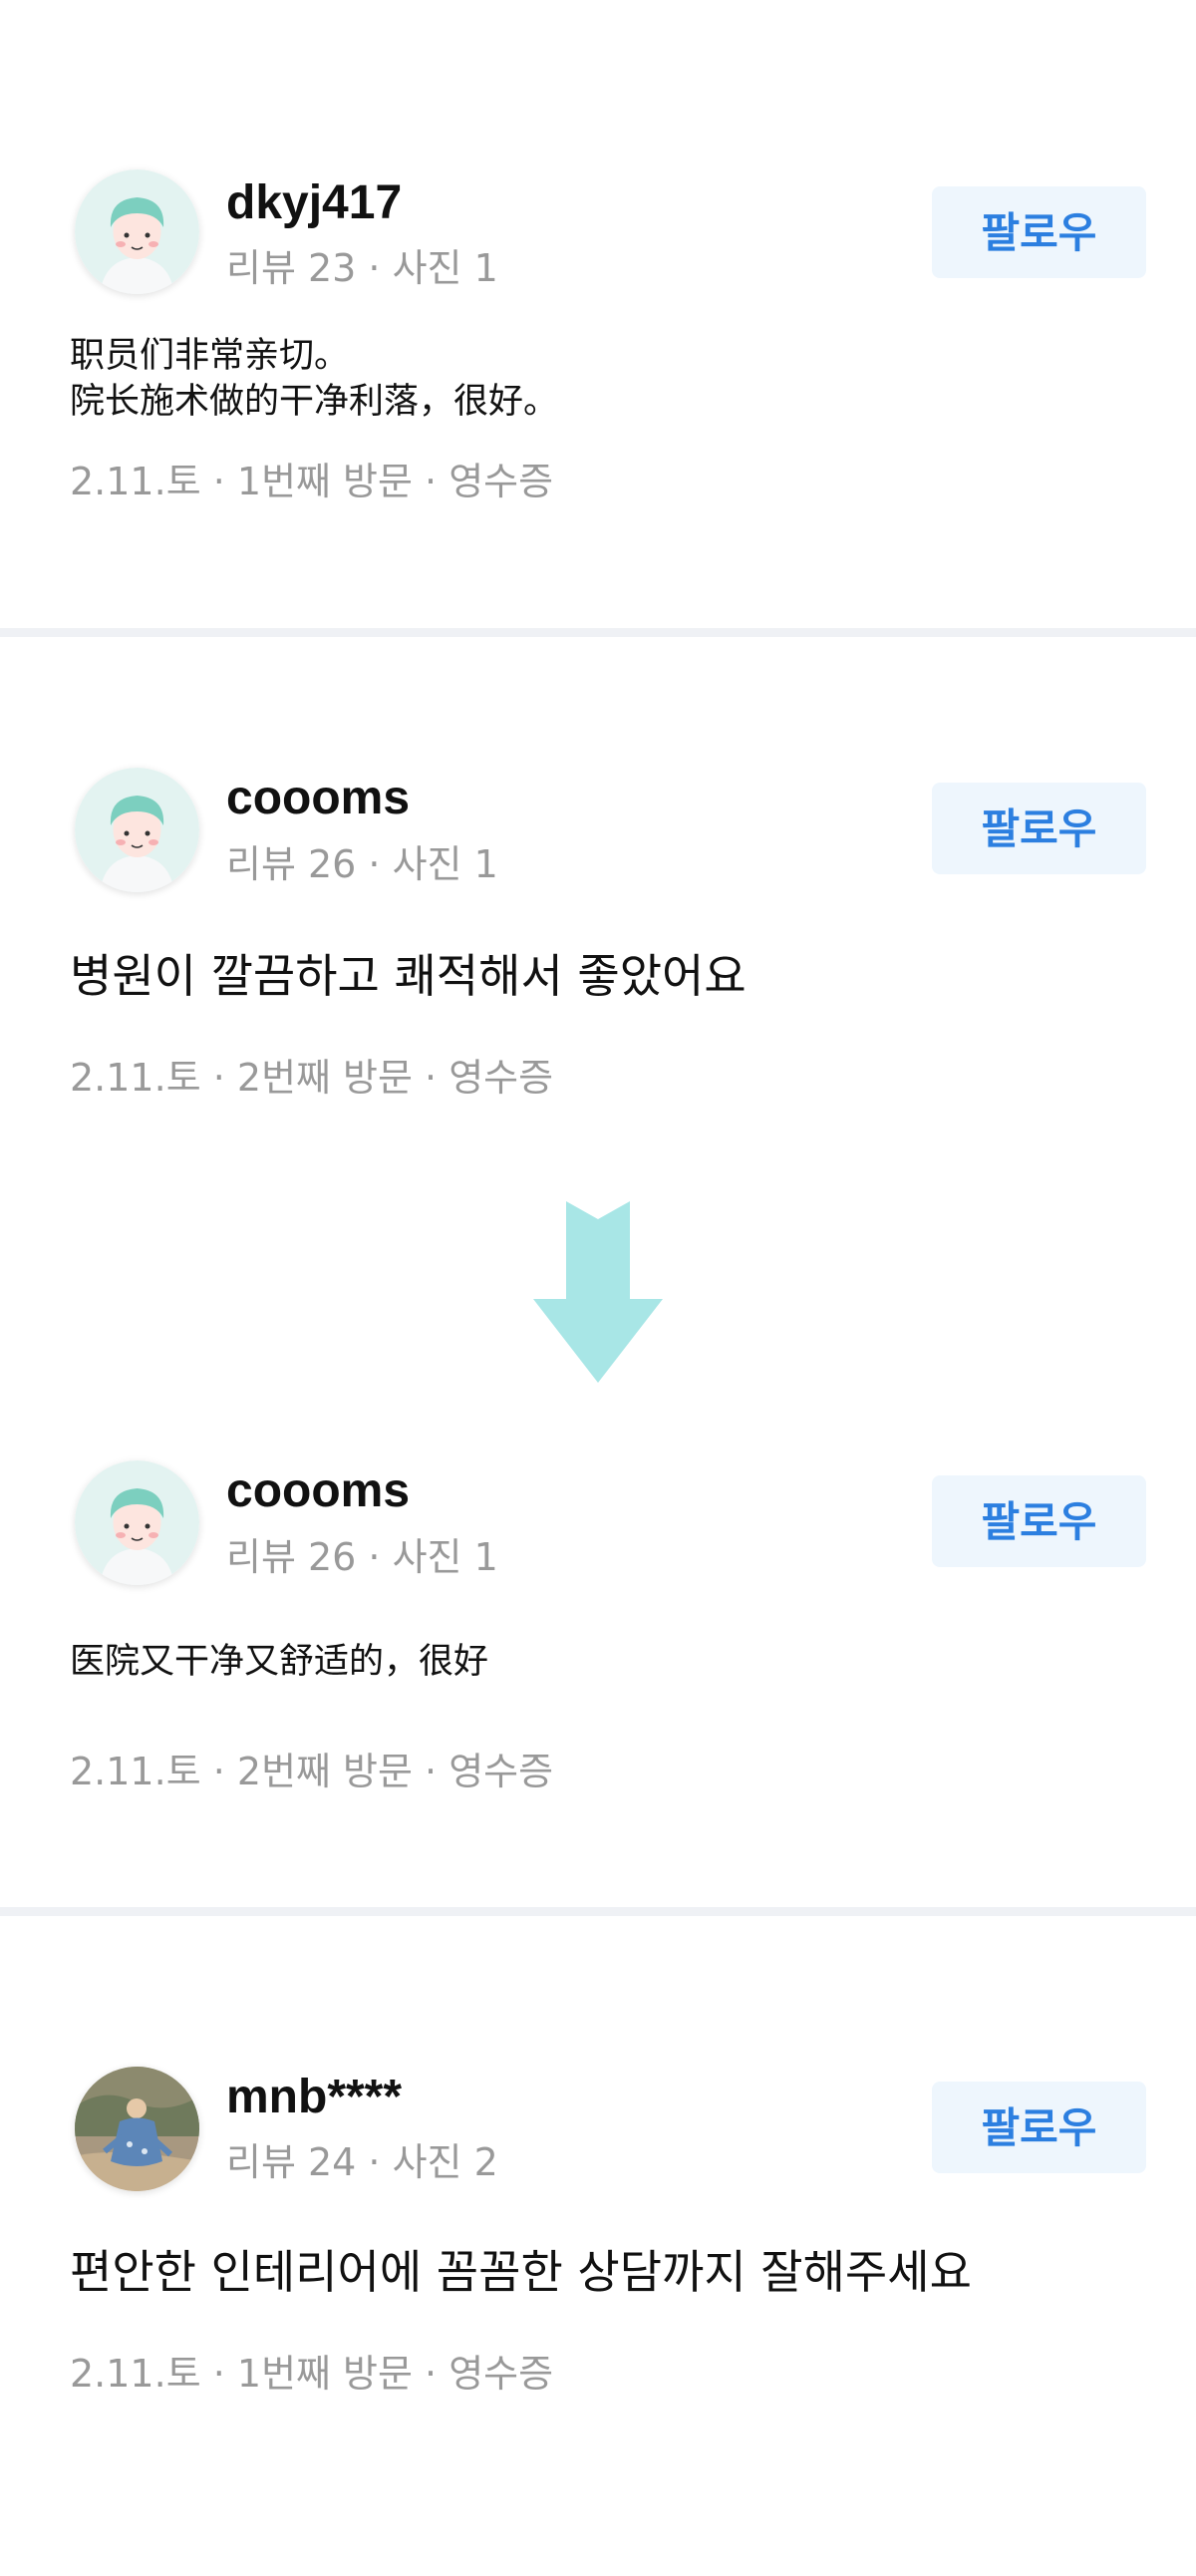 This screenshot has width=1196, height=2576. Describe the element at coordinates (314, 2097) in the screenshot. I see `username: mnb****` at that location.